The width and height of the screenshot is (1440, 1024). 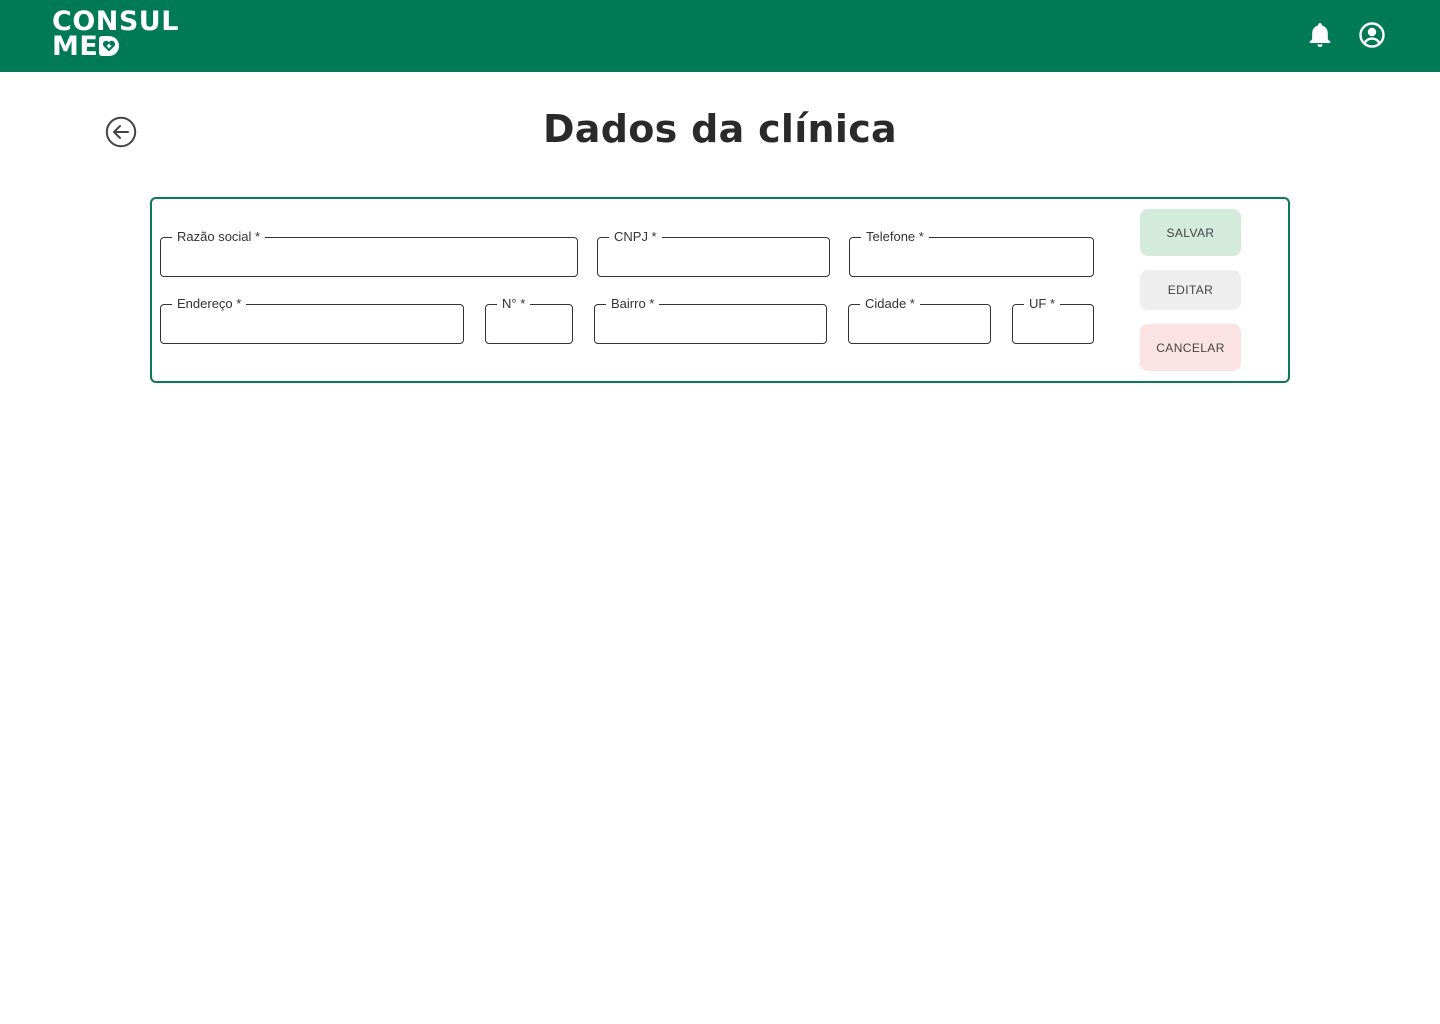 I want to click on page-title: Dados da clínica, so click(x=720, y=129).